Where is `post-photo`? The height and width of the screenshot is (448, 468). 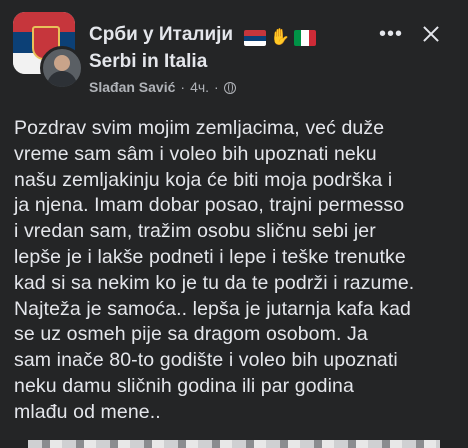 post-photo is located at coordinates (234, 444).